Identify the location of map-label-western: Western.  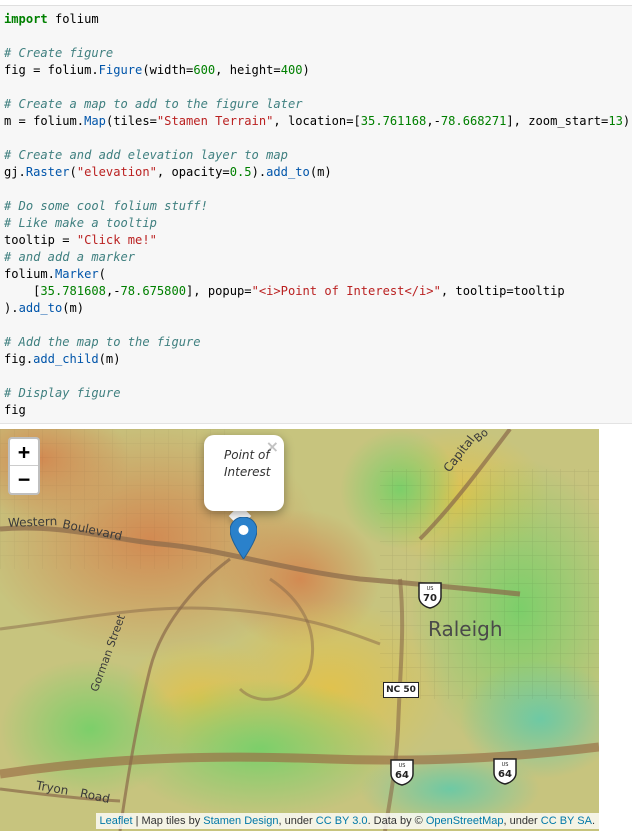
(32, 522).